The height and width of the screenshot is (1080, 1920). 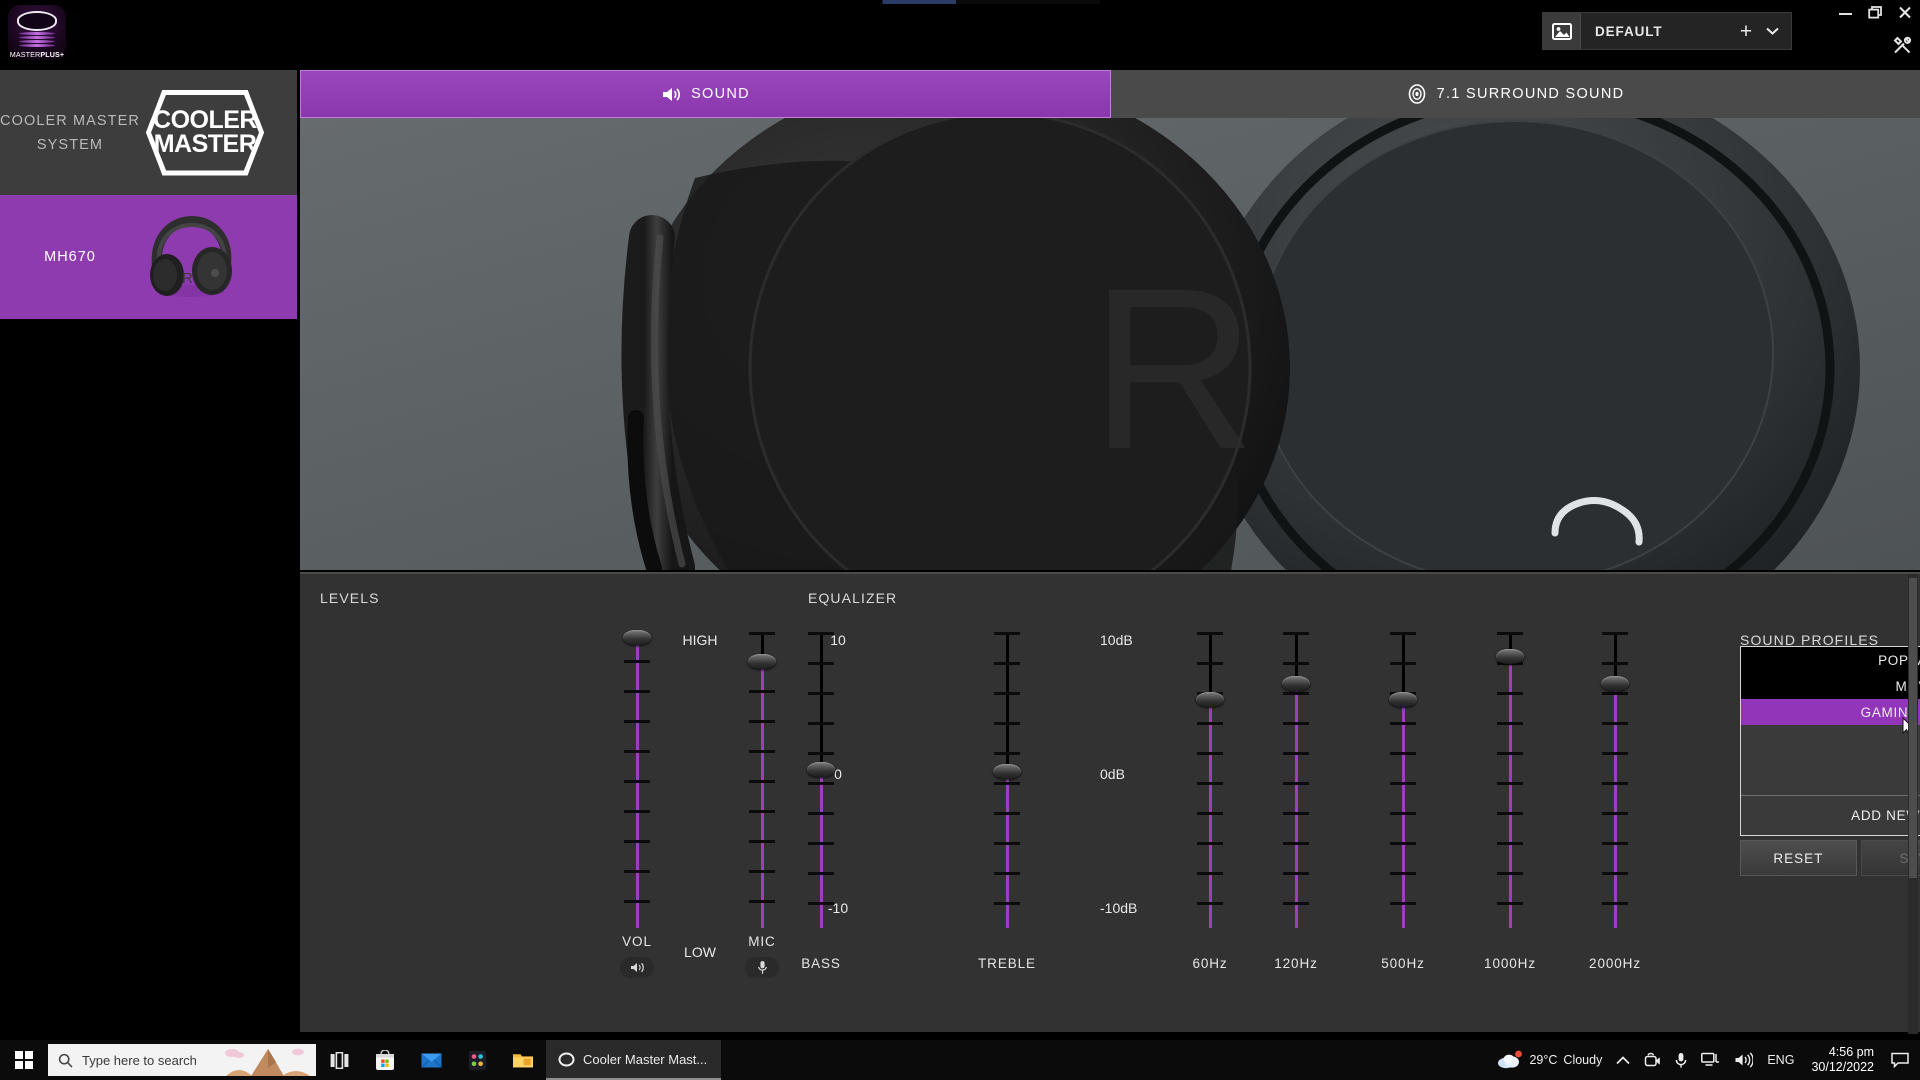 I want to click on slider-eq-500hz-handle, so click(x=1403, y=699).